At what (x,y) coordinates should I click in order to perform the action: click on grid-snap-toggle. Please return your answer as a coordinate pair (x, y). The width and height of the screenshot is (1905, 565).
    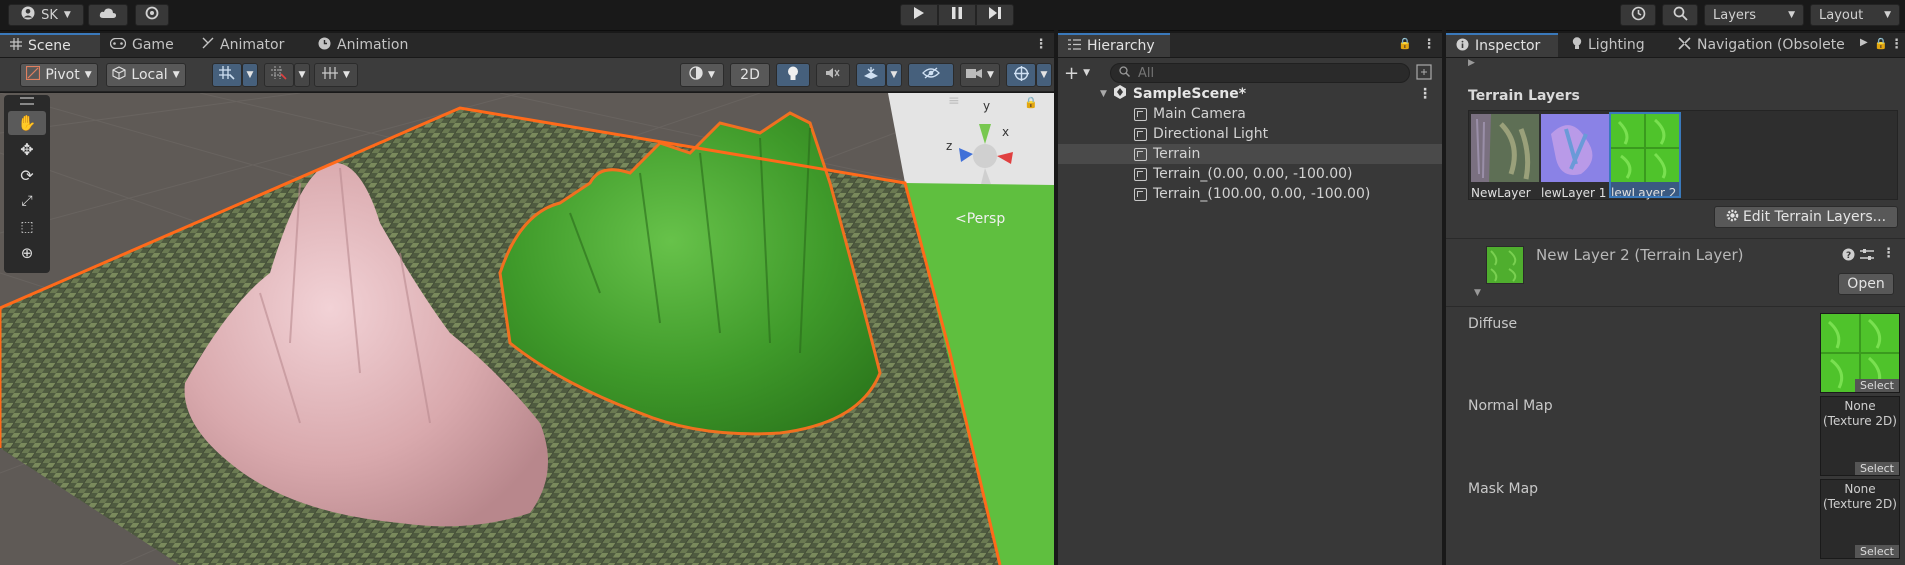
    Looking at the image, I should click on (227, 75).